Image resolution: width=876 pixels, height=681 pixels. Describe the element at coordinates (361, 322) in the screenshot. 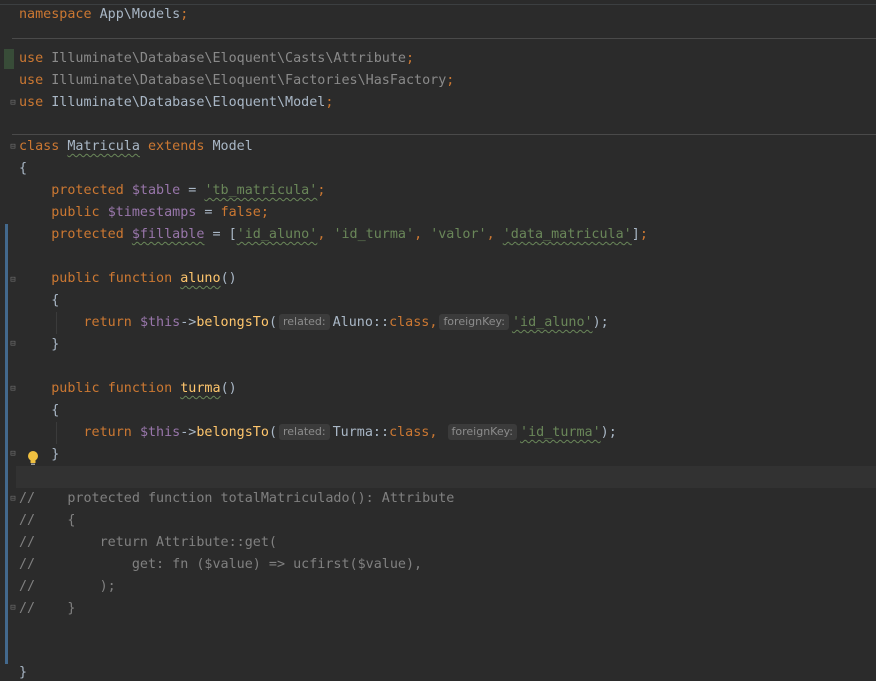

I see `class-reference: Aluno::` at that location.